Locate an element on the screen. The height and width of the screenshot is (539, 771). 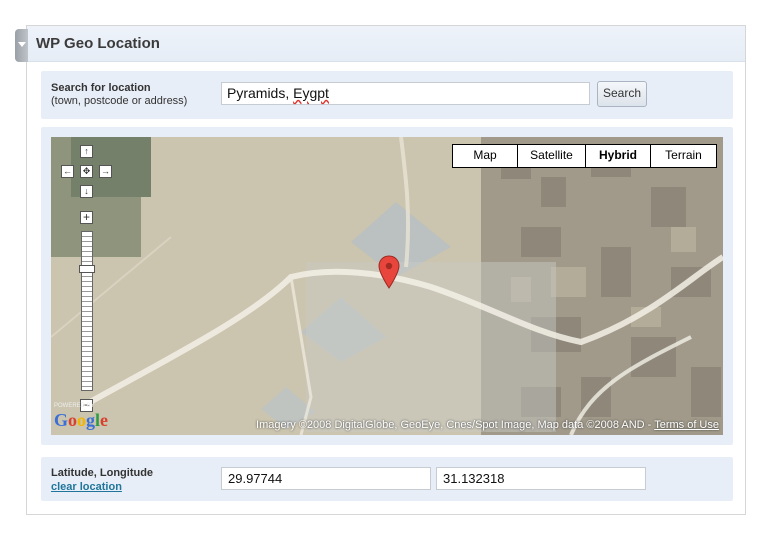
clear-location-link: clear location is located at coordinates (86, 487).